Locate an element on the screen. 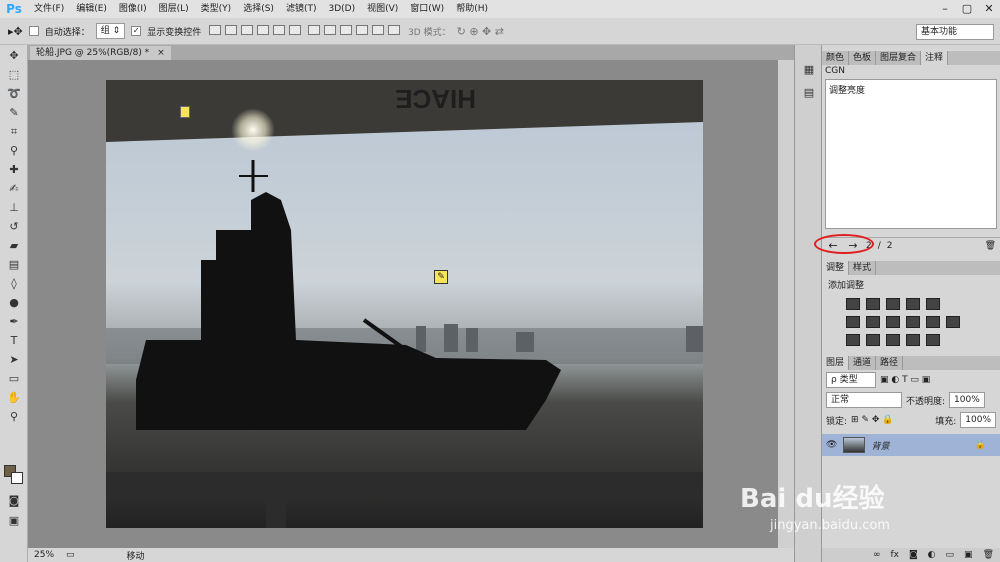  tab-paths: 路径 is located at coordinates (890, 363).